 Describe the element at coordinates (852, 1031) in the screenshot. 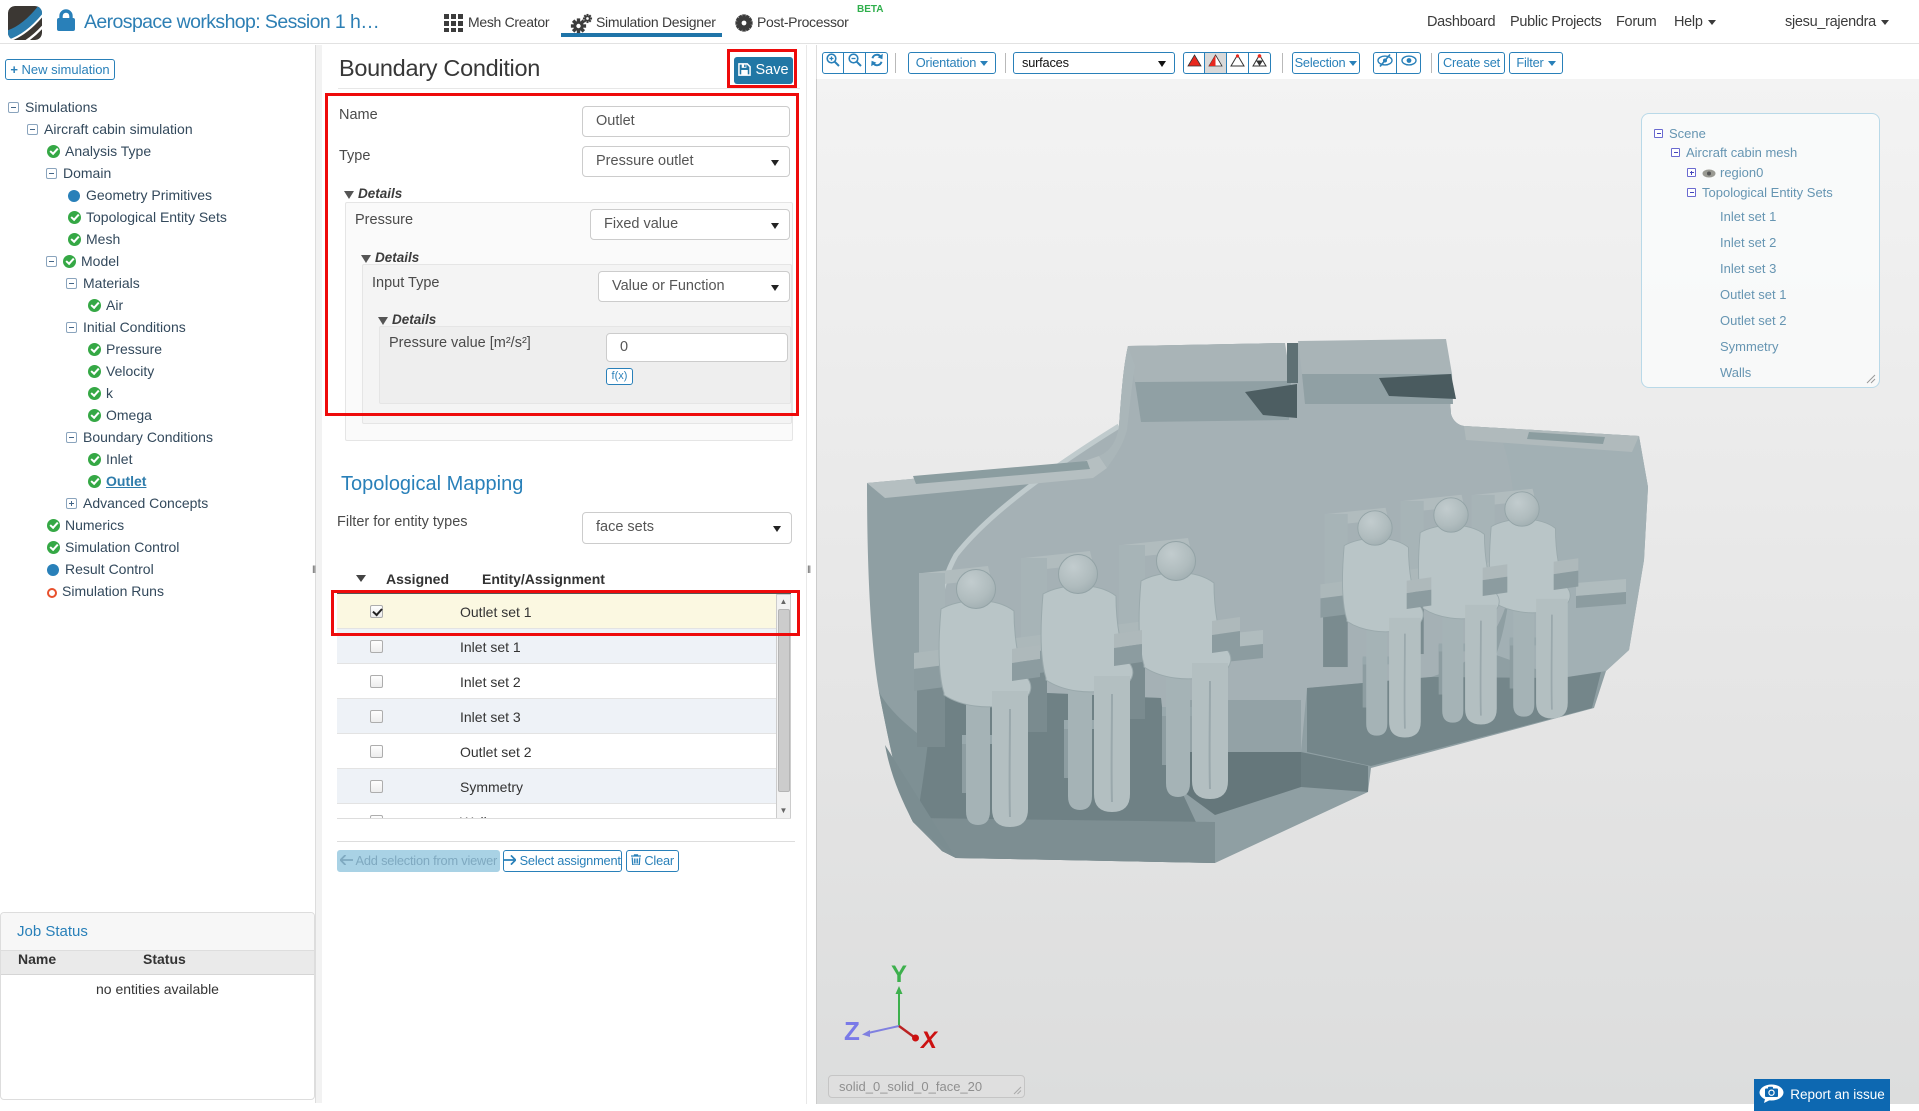

I see `svg-text: Z` at that location.